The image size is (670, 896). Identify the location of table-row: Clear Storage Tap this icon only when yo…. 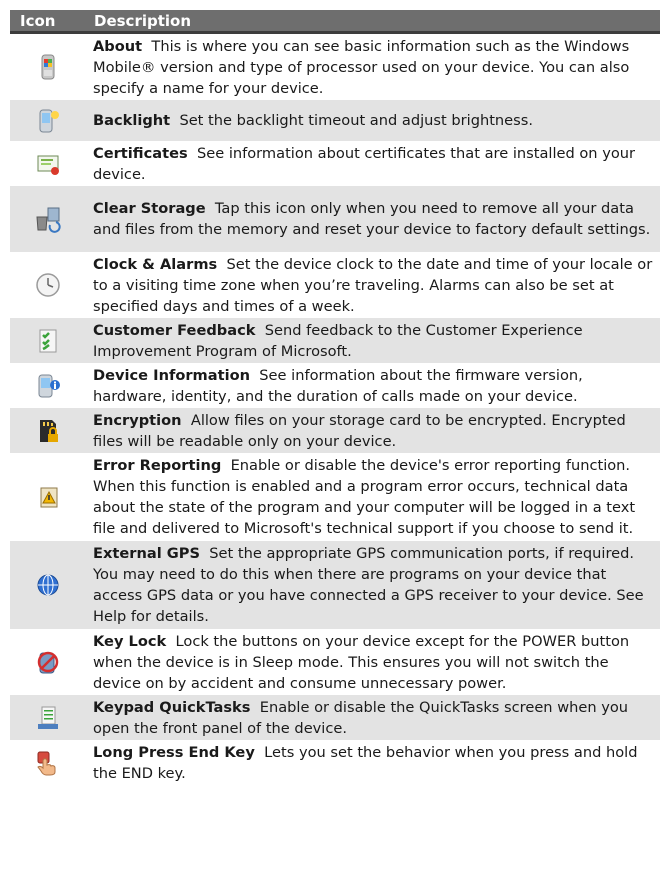
(335, 219).